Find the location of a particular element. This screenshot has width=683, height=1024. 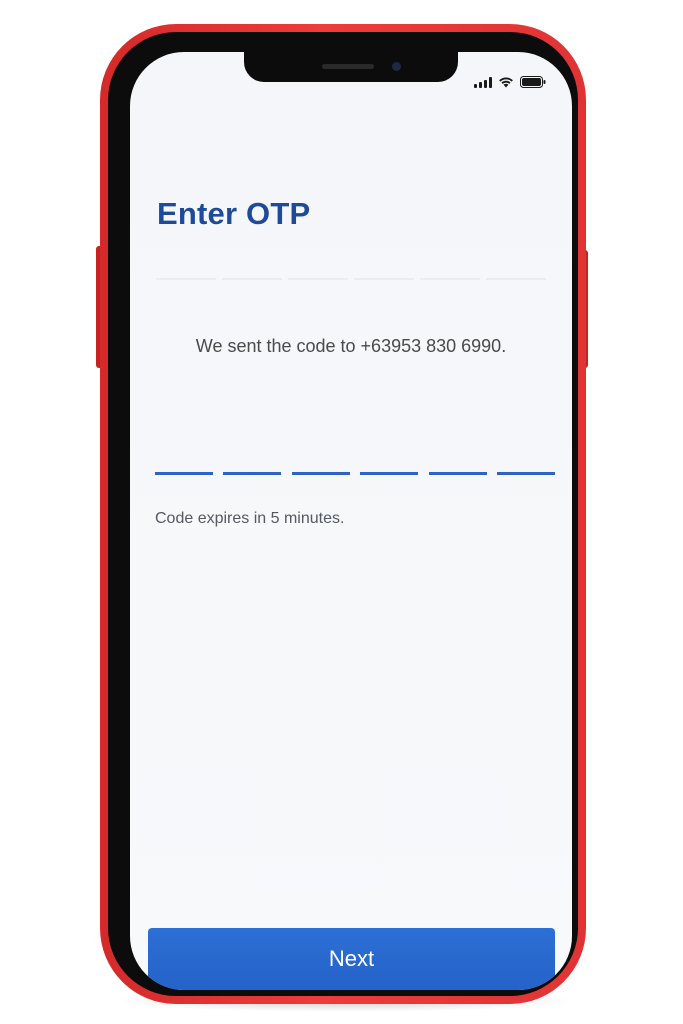

front-camera is located at coordinates (396, 66).